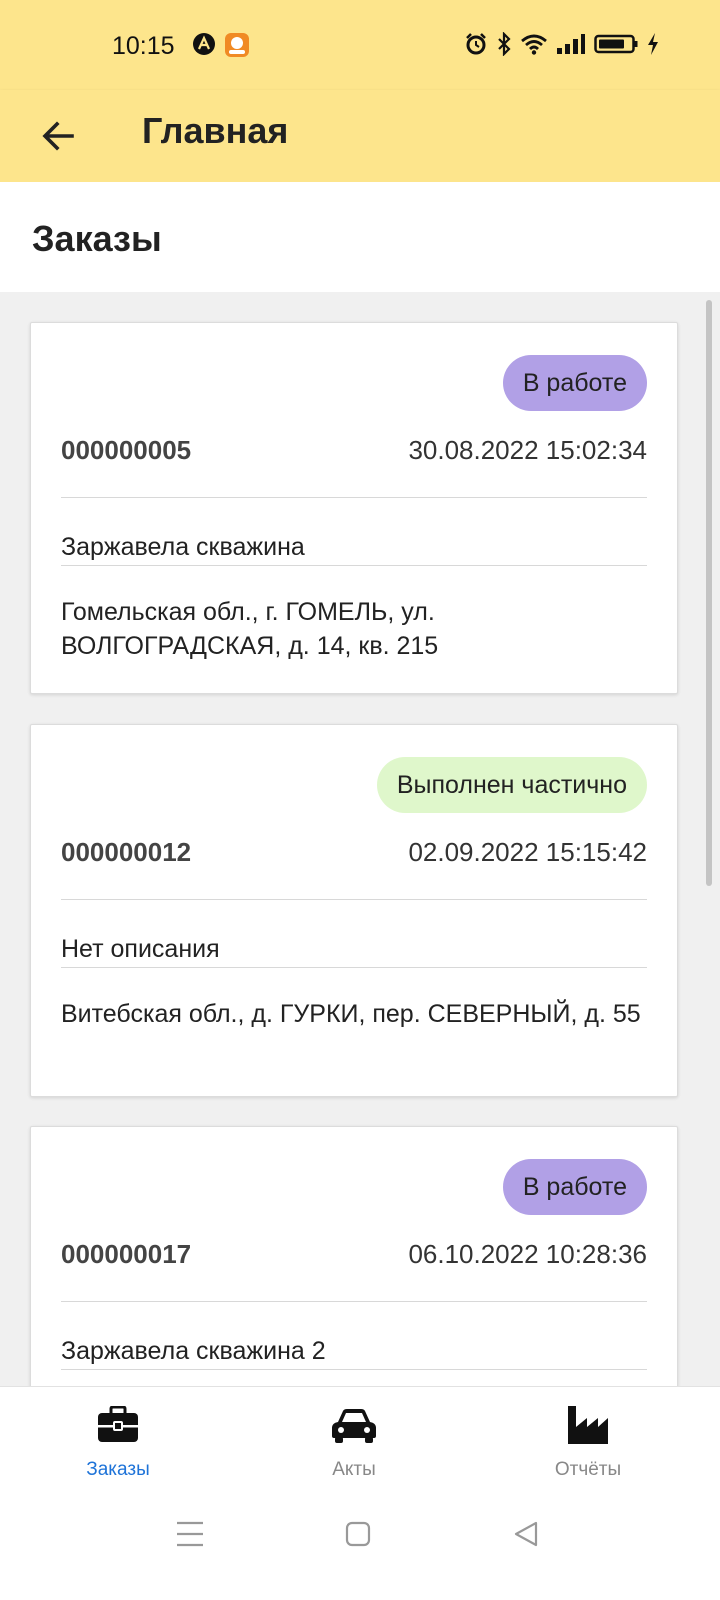 Image resolution: width=720 pixels, height=1600 pixels. What do you see at coordinates (511, 785) in the screenshot?
I see `status-badge: Выполнен частично` at bounding box center [511, 785].